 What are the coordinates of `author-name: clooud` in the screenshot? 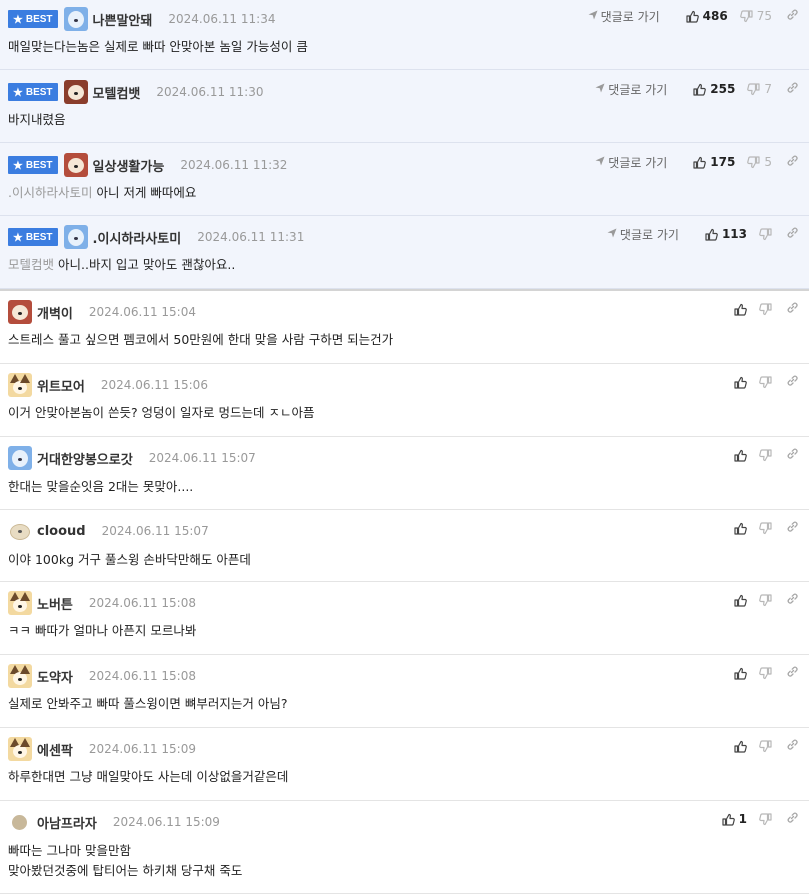 It's located at (61, 531).